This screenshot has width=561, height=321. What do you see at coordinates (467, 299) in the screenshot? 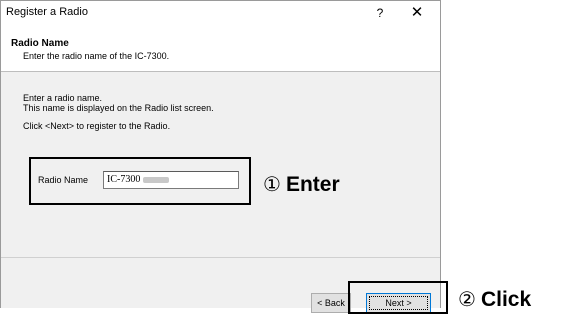
I see `step-two-marker: ②` at bounding box center [467, 299].